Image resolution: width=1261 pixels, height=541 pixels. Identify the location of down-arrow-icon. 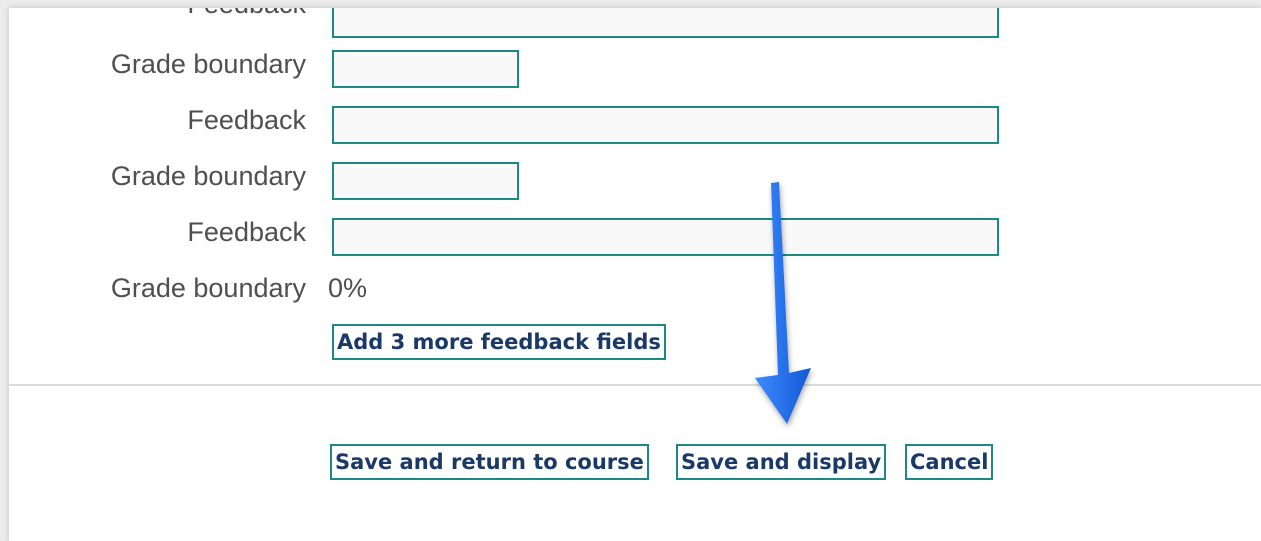
(783, 303).